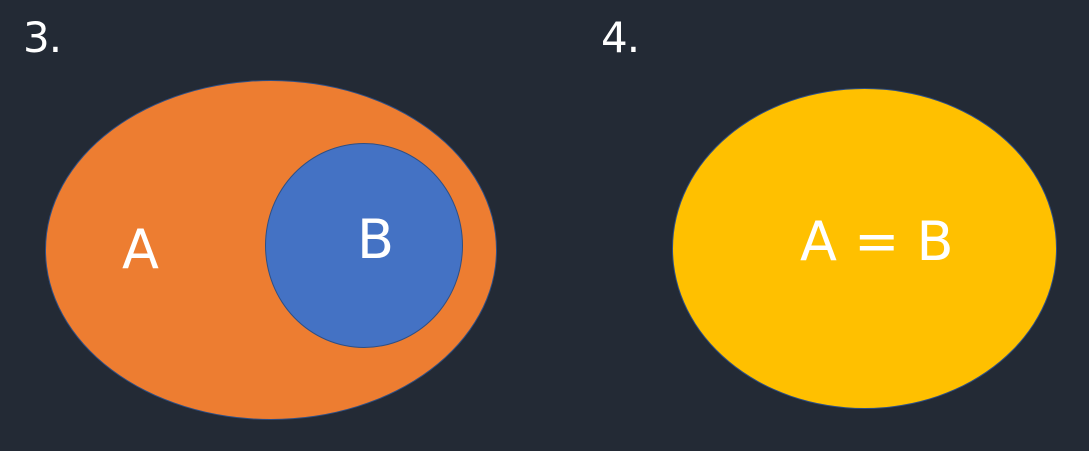 This screenshot has height=451, width=1089. What do you see at coordinates (42, 37) in the screenshot?
I see `diagram-number-3: 3.` at bounding box center [42, 37].